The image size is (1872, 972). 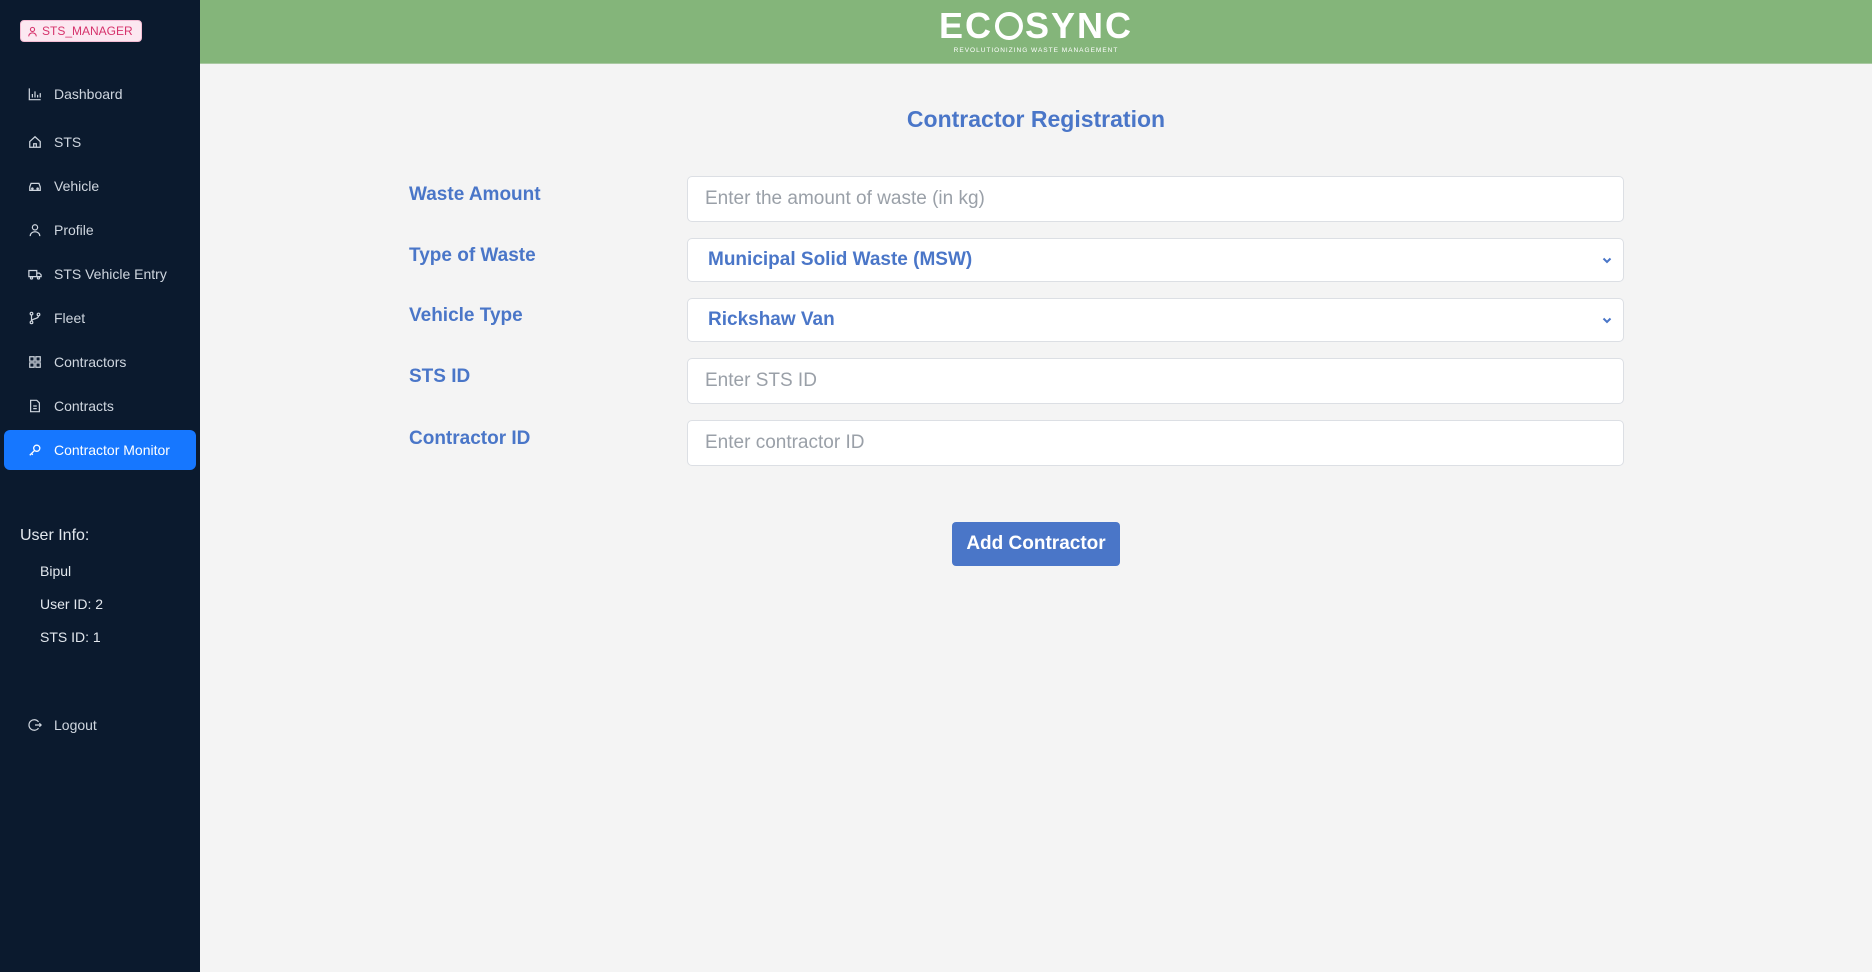 What do you see at coordinates (35, 725) in the screenshot?
I see `logout-icon` at bounding box center [35, 725].